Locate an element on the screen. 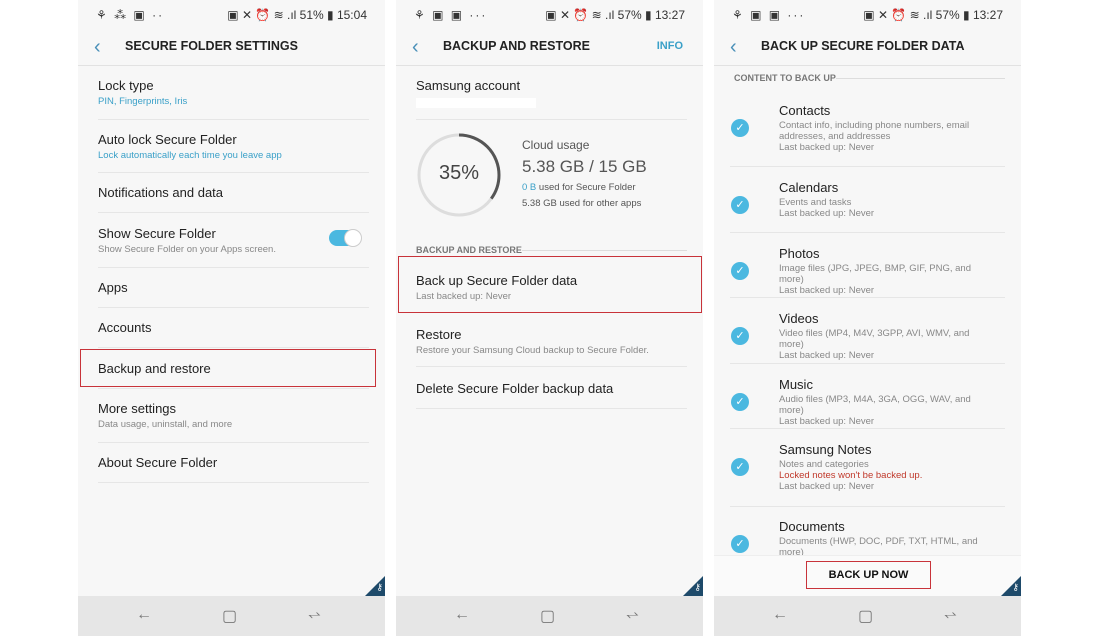 The image size is (1100, 644). item-title: Lock type is located at coordinates (126, 85).